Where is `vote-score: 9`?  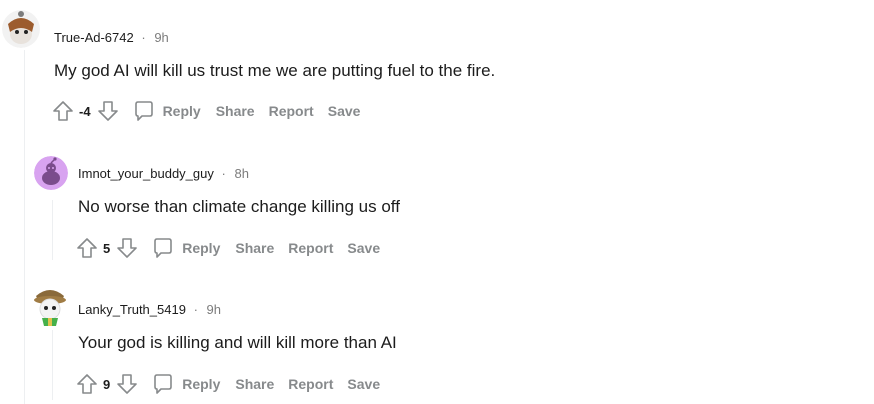 vote-score: 9 is located at coordinates (107, 384).